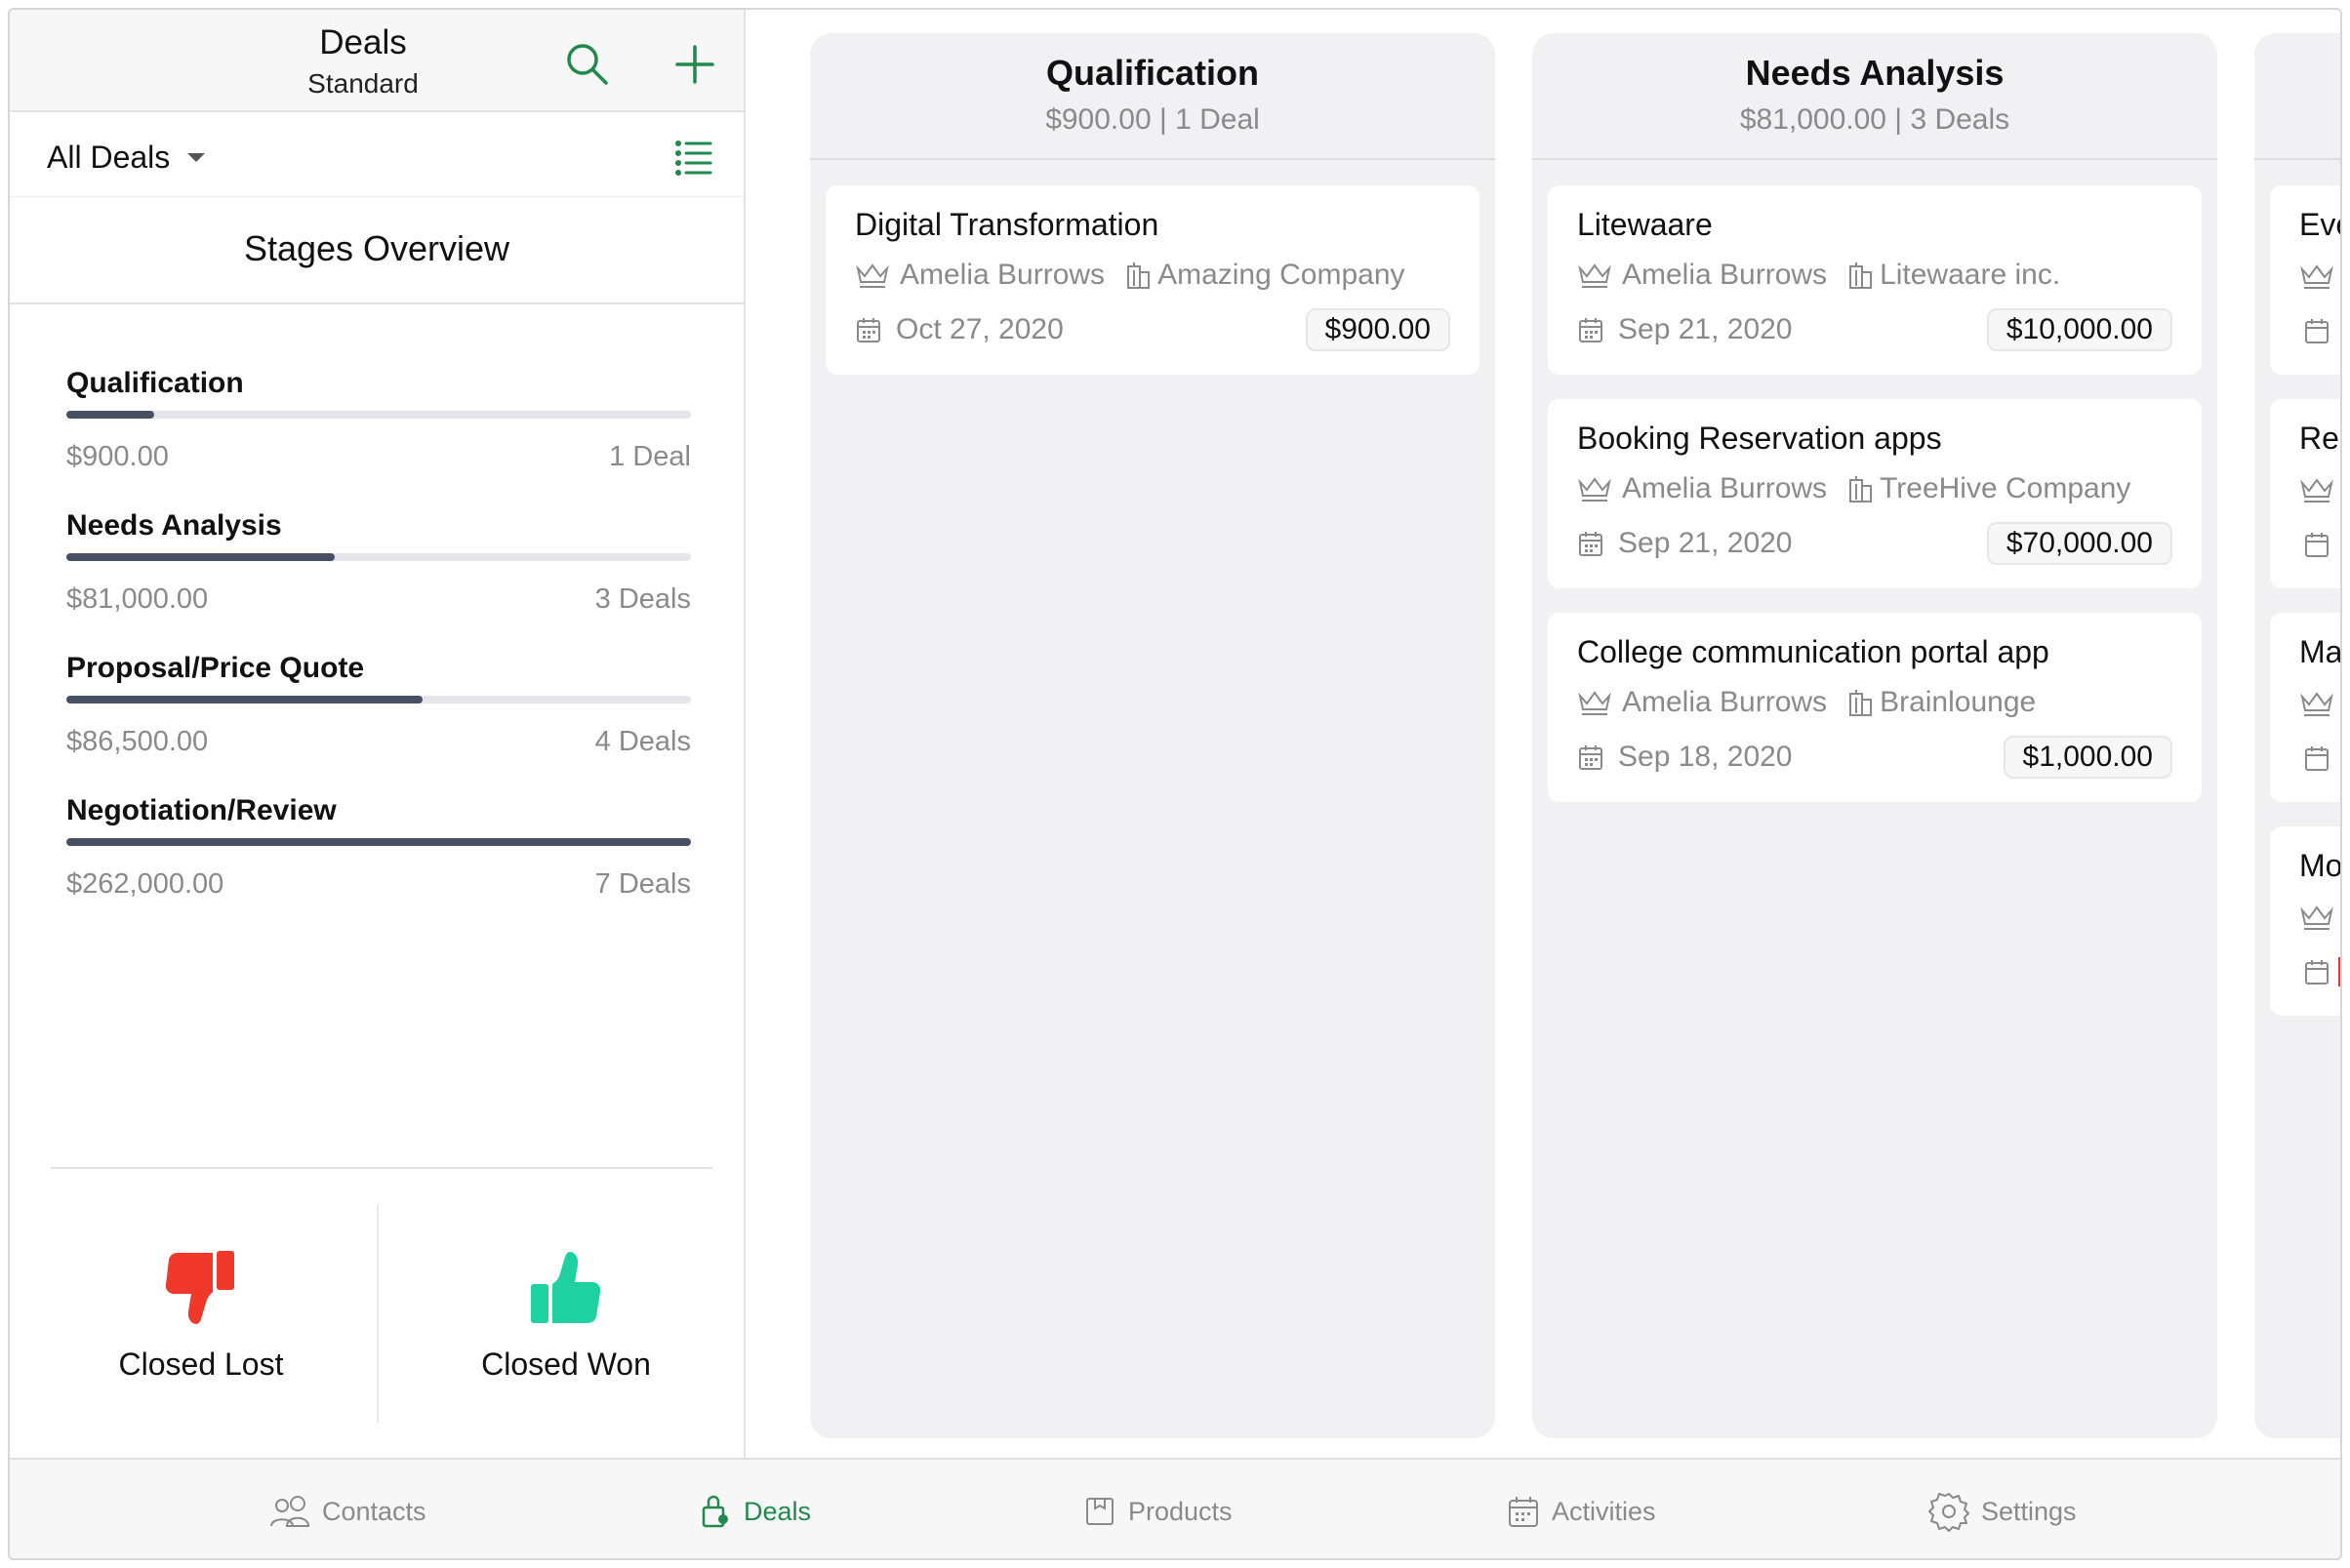 This screenshot has width=2350, height=1568. Describe the element at coordinates (377, 155) in the screenshot. I see `filter-bar: All Deals` at that location.